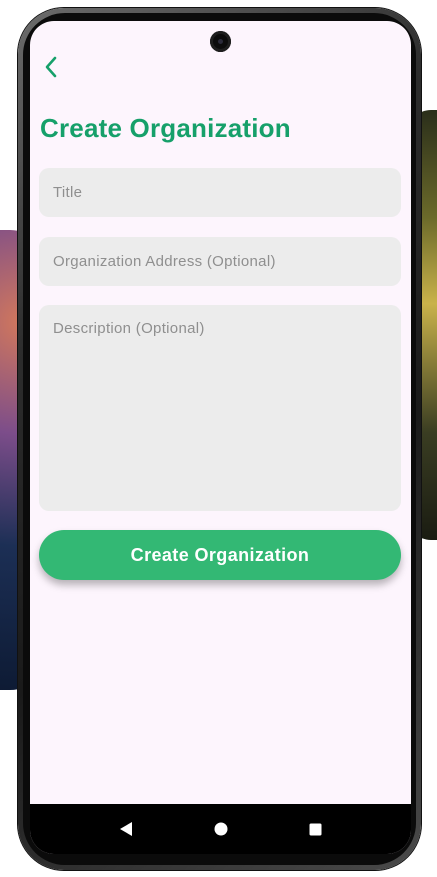  I want to click on triangle-back-icon, so click(125, 829).